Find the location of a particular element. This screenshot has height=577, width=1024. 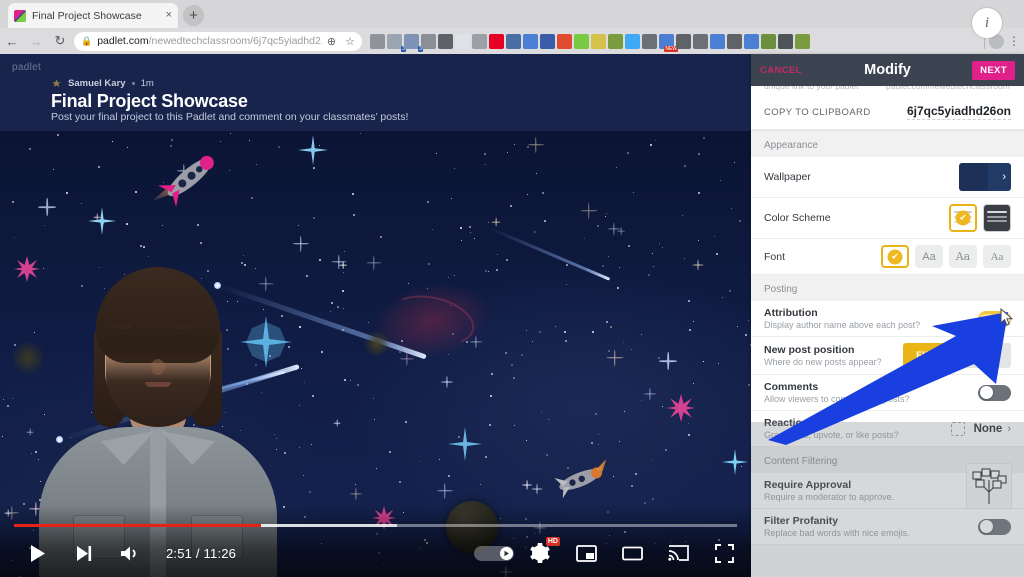

colorful-bookmark is located at coordinates (581, 41).